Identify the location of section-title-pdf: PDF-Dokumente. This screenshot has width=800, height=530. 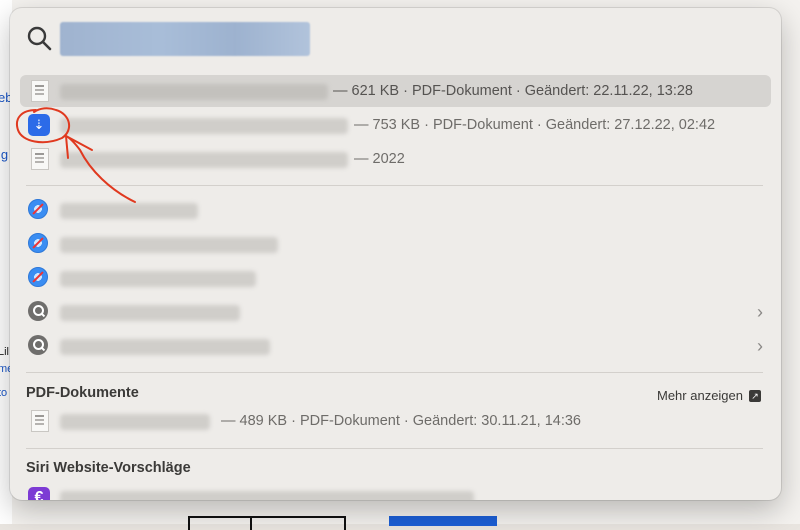
(82, 393).